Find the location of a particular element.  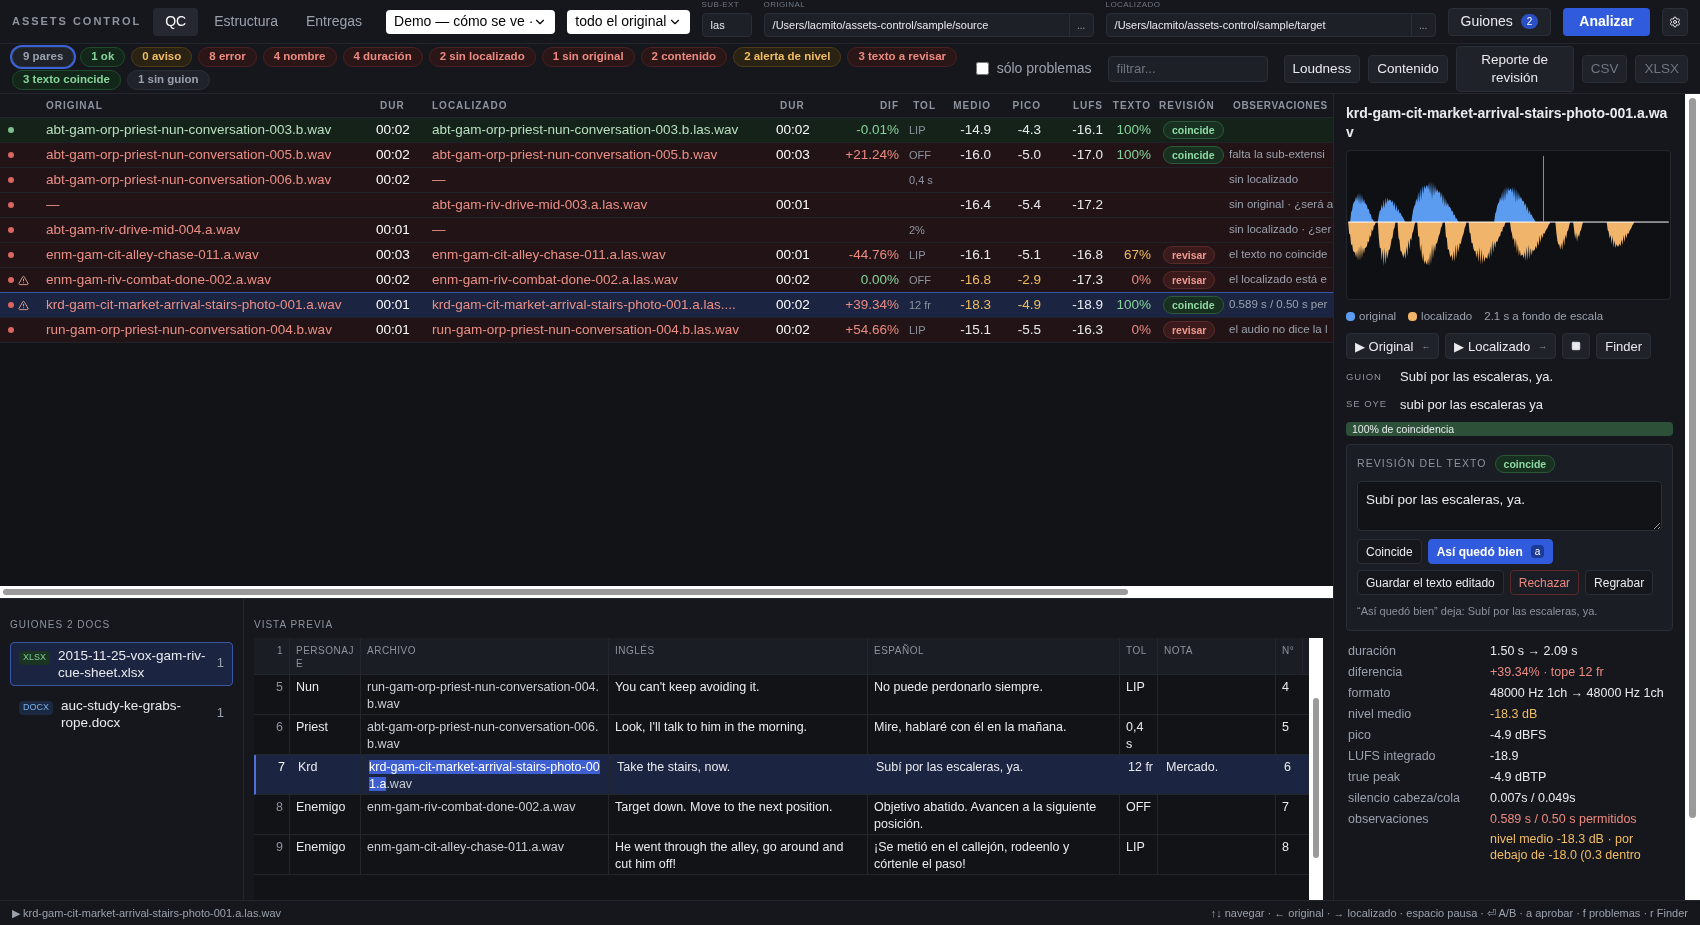

finder-button: Finder is located at coordinates (1624, 346).